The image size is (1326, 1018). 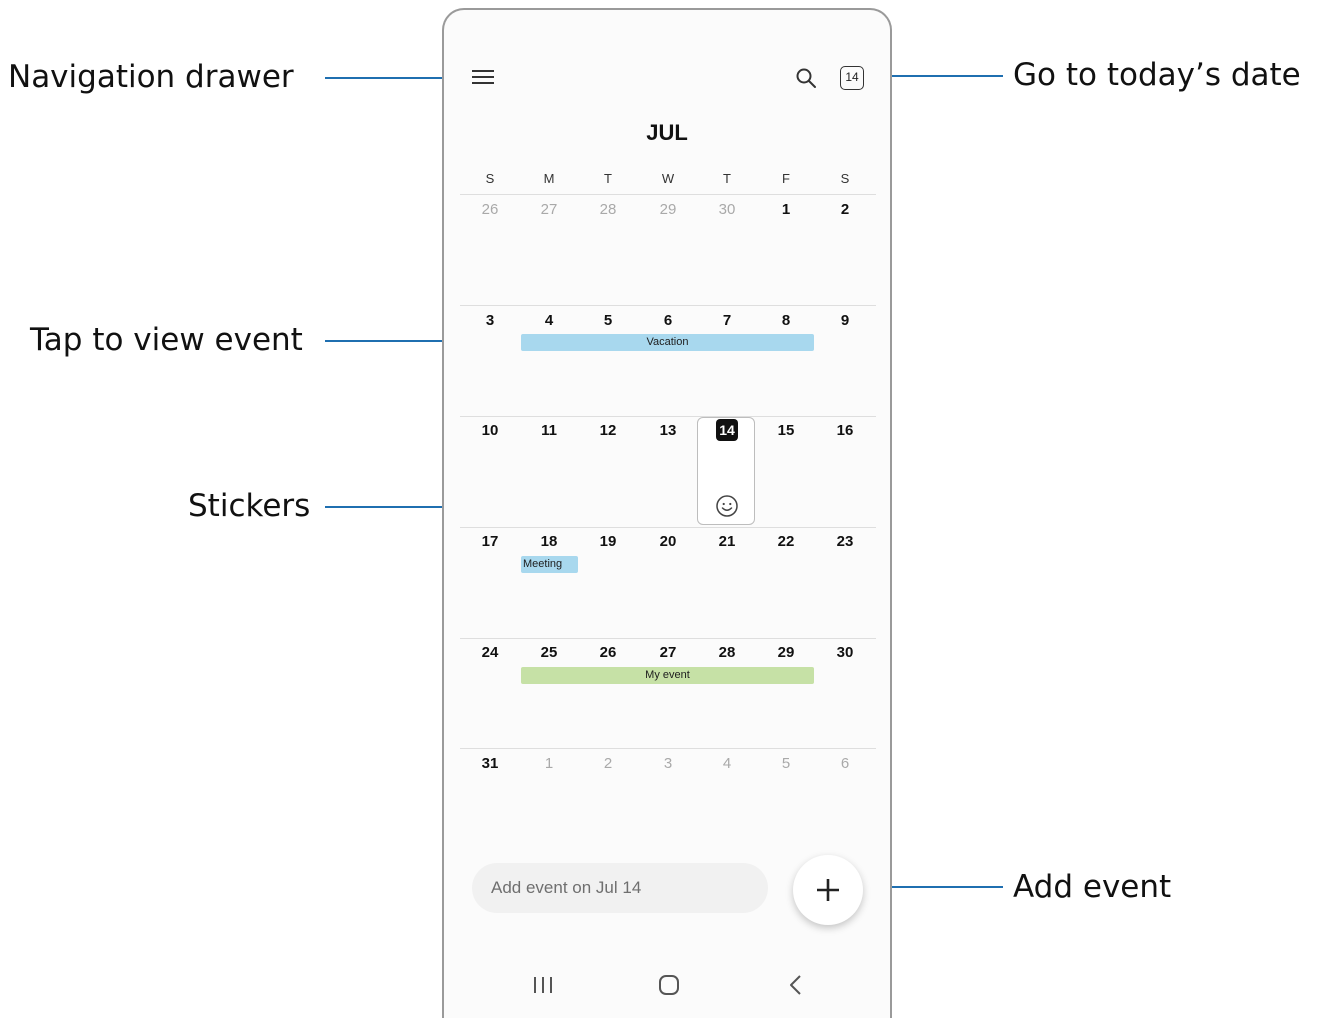 What do you see at coordinates (490, 541) in the screenshot?
I see `day-cell: 17` at bounding box center [490, 541].